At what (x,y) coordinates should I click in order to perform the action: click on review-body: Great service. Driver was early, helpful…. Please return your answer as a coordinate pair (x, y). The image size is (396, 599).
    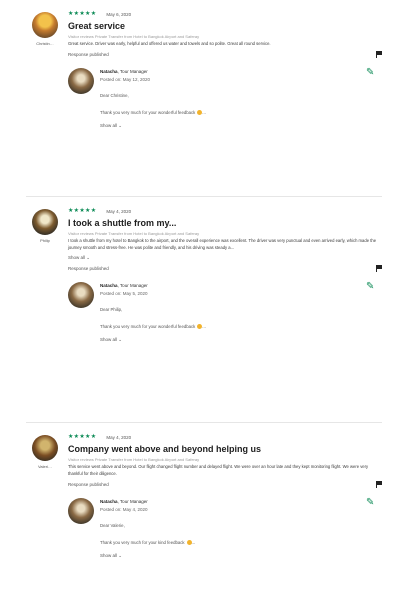
    Looking at the image, I should click on (169, 43).